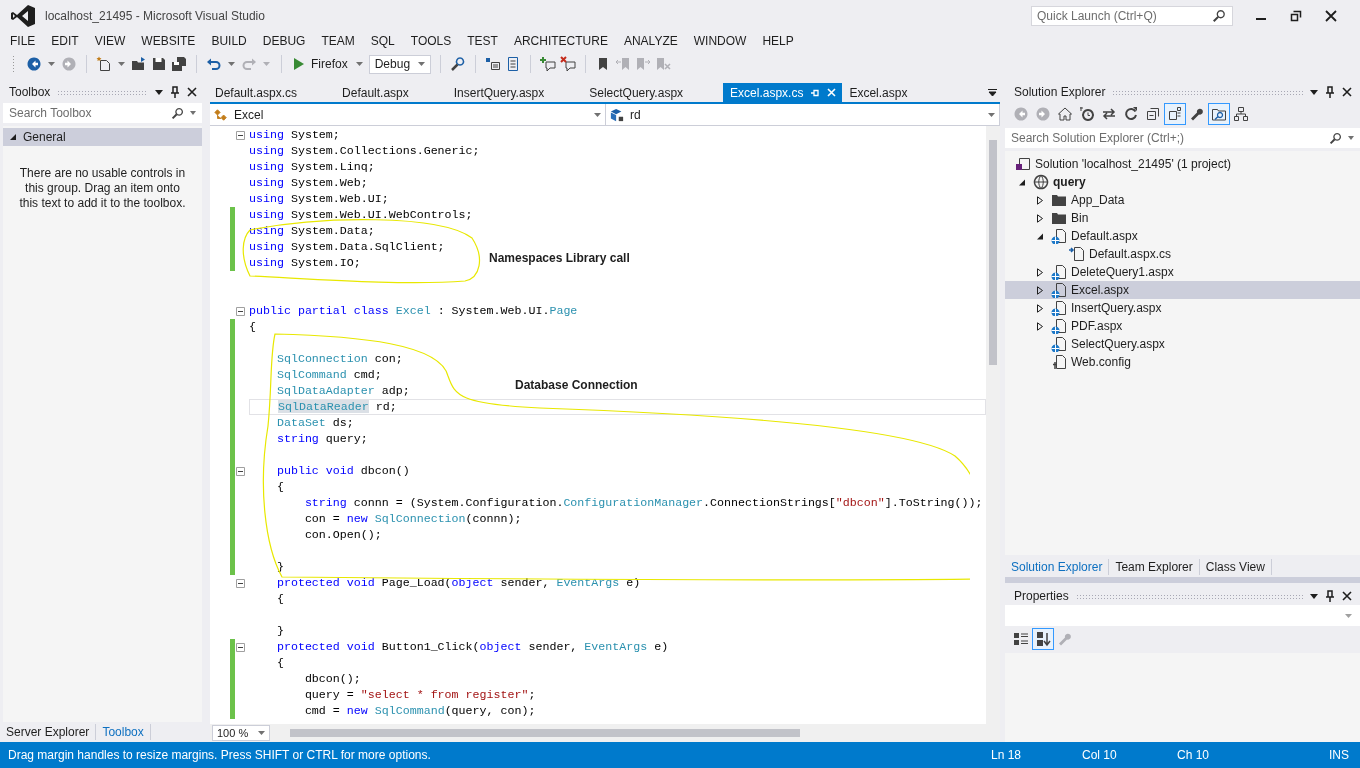 Image resolution: width=1360 pixels, height=768 pixels. What do you see at coordinates (1182, 218) in the screenshot?
I see `tree-row: Bin` at bounding box center [1182, 218].